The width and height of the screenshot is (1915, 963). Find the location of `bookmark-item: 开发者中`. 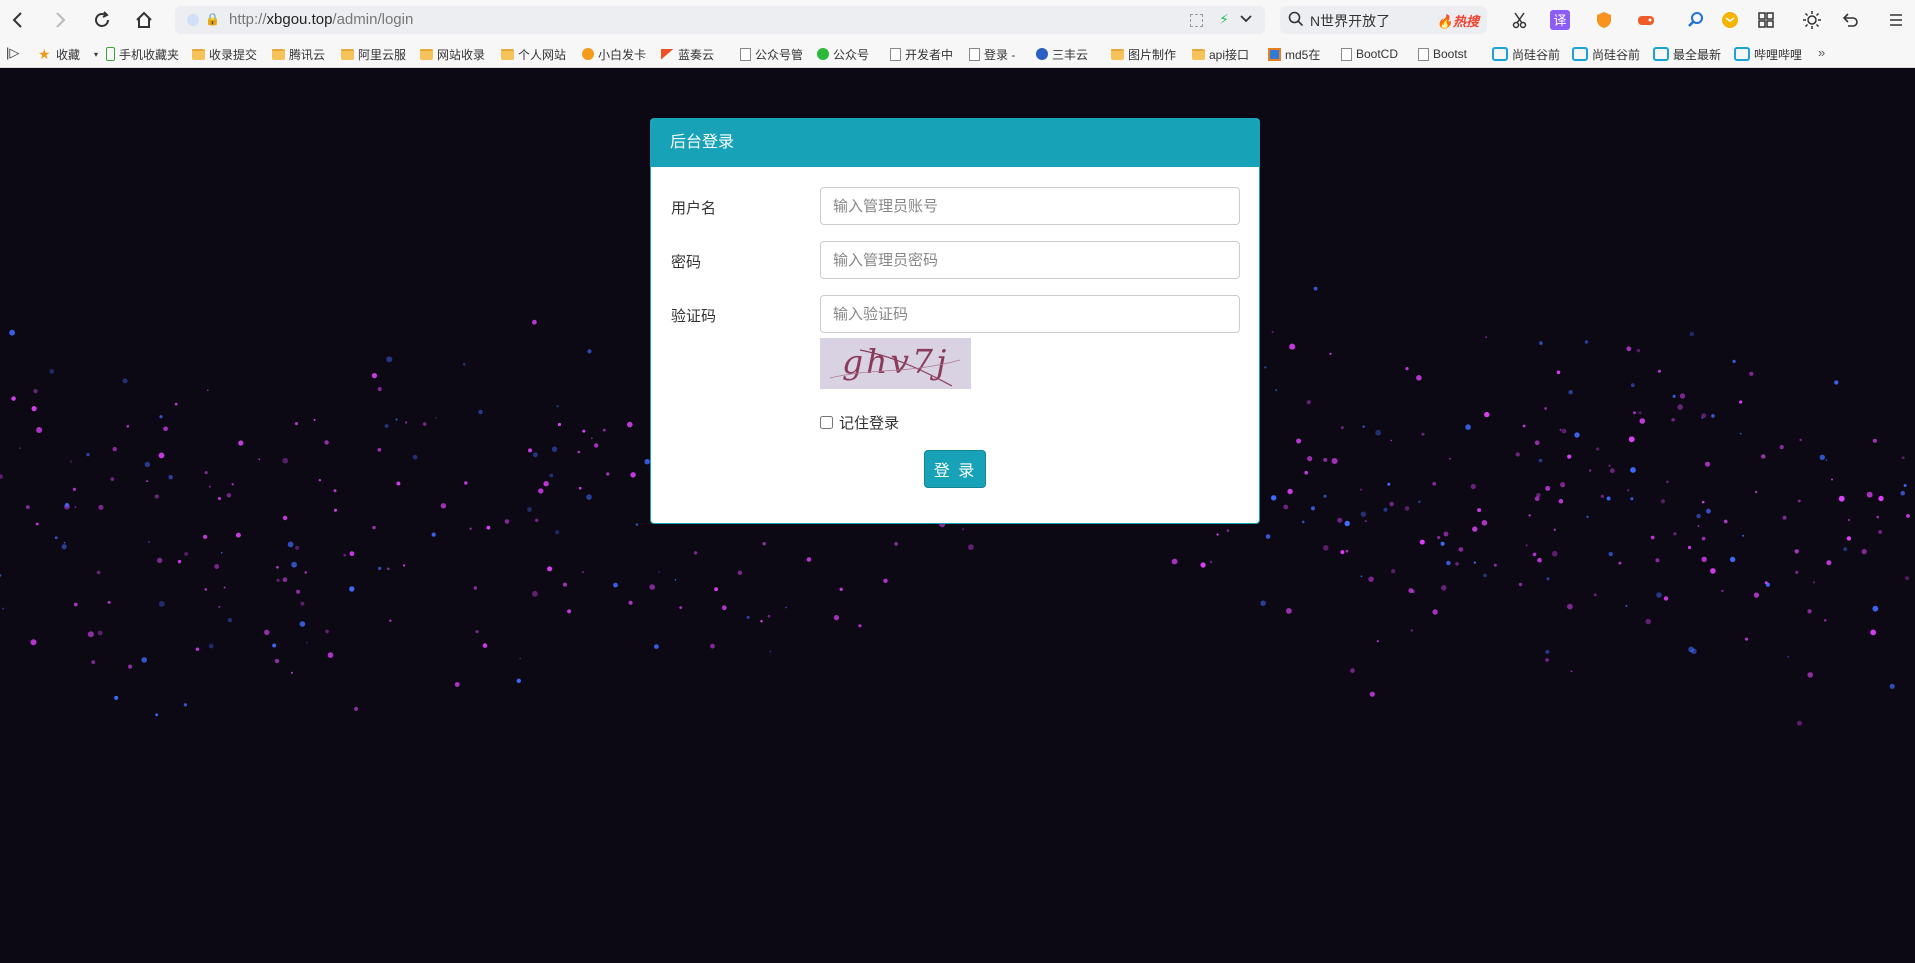

bookmark-item: 开发者中 is located at coordinates (923, 54).